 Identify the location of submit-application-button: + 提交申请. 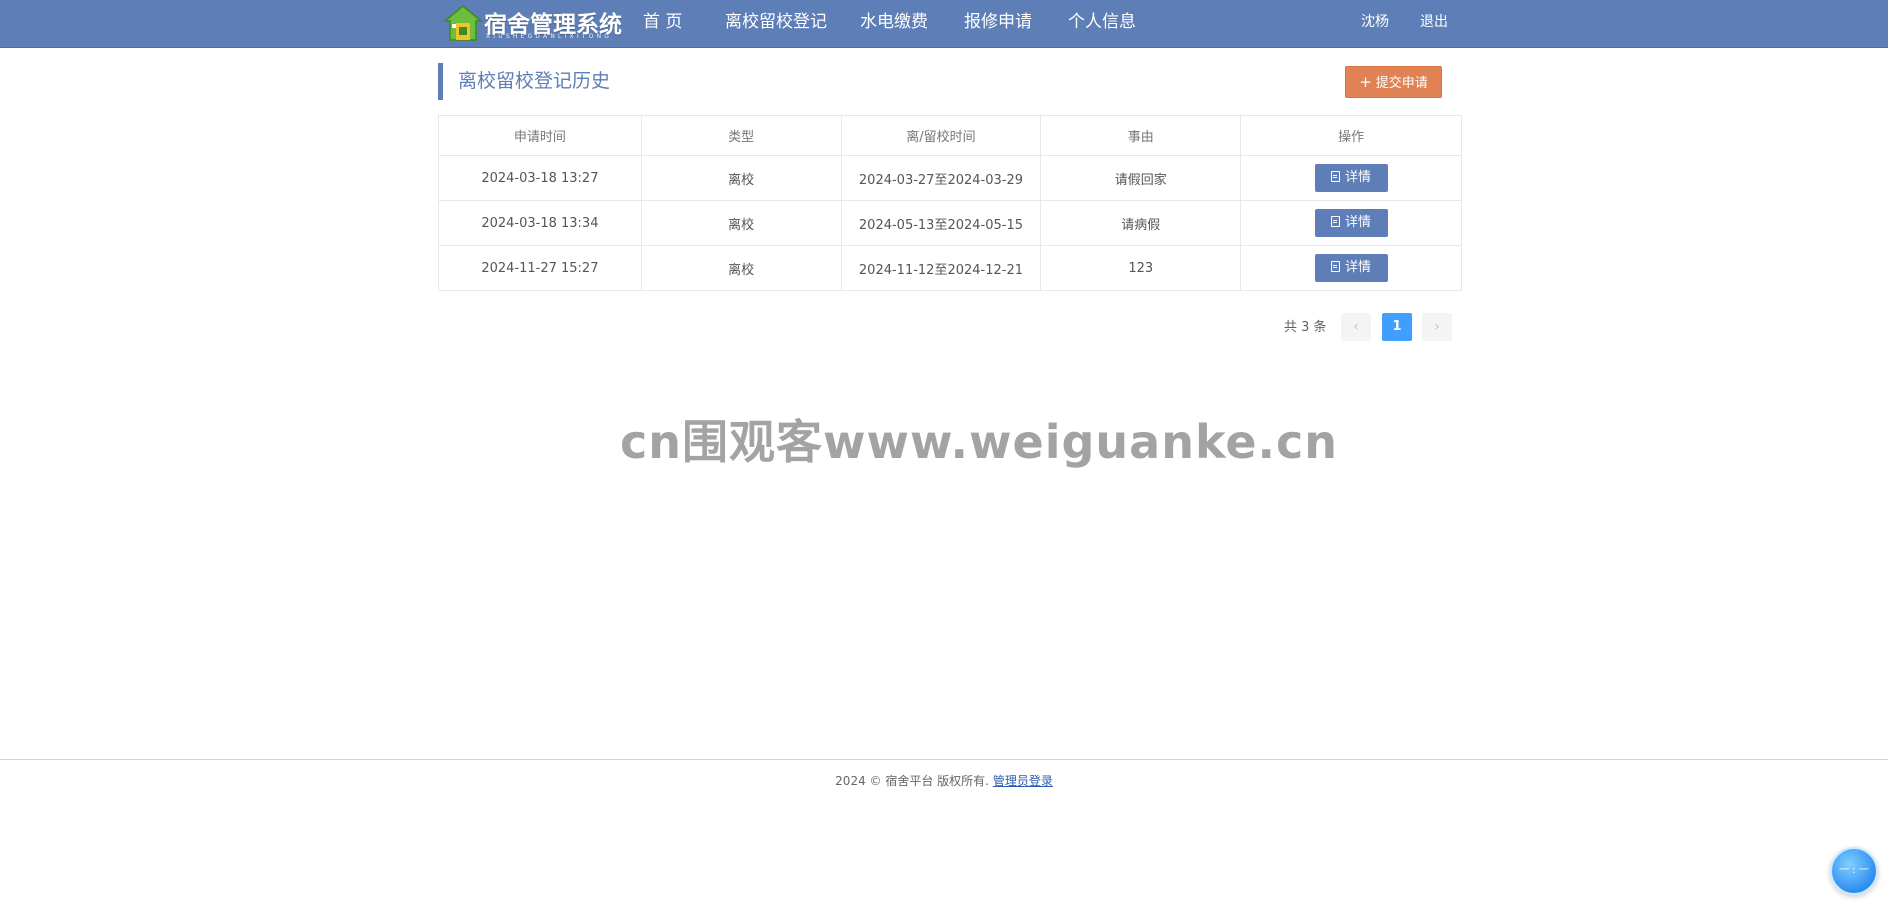
(1393, 82).